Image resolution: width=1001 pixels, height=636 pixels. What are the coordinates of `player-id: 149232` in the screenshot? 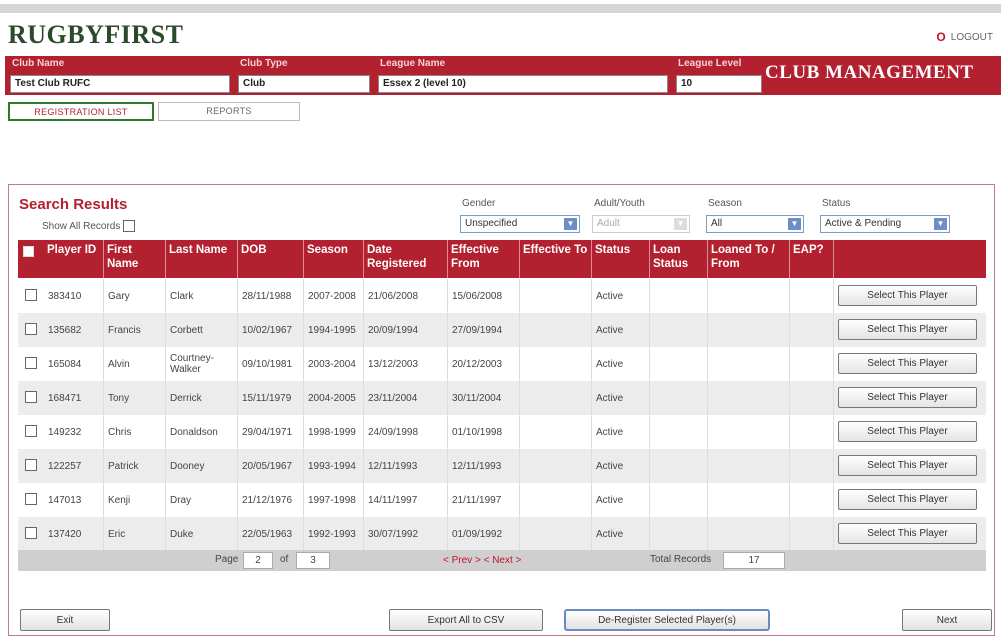 It's located at (74, 432).